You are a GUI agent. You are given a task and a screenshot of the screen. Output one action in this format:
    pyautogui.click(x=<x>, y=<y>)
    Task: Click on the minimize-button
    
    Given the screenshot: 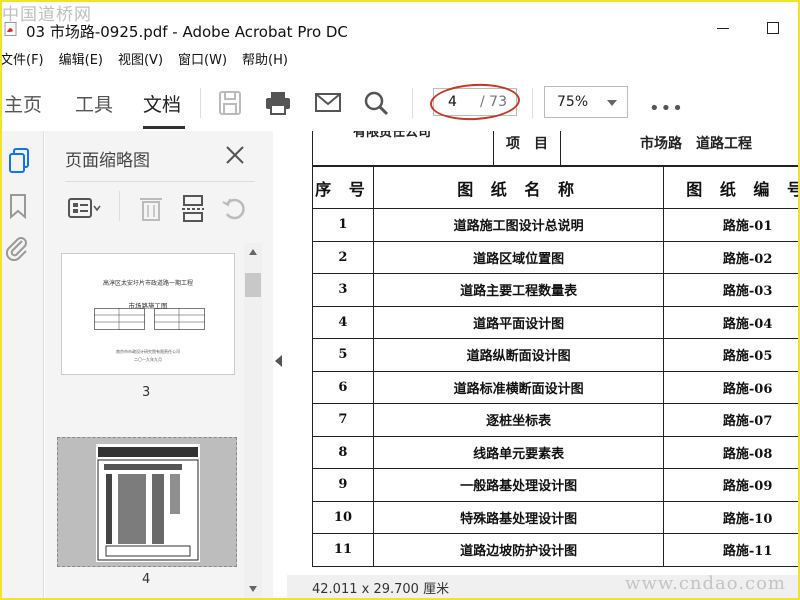 What is the action you would take?
    pyautogui.click(x=723, y=28)
    